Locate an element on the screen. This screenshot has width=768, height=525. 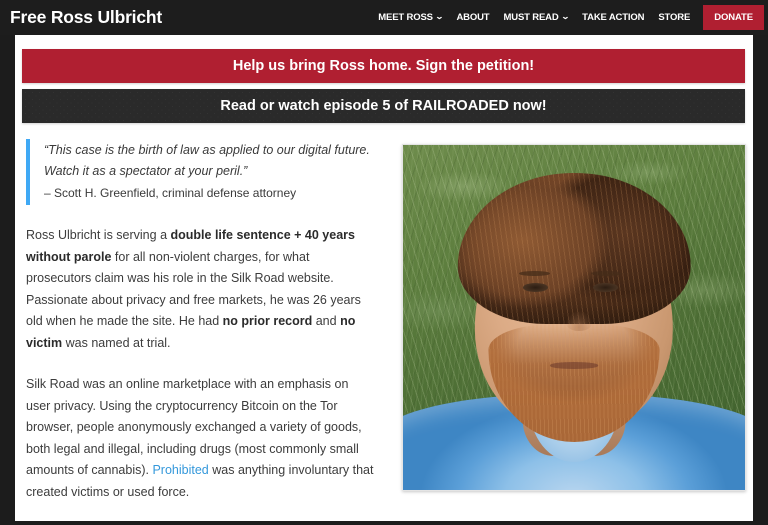
nav-item-label: MEET ROSS is located at coordinates (405, 17).